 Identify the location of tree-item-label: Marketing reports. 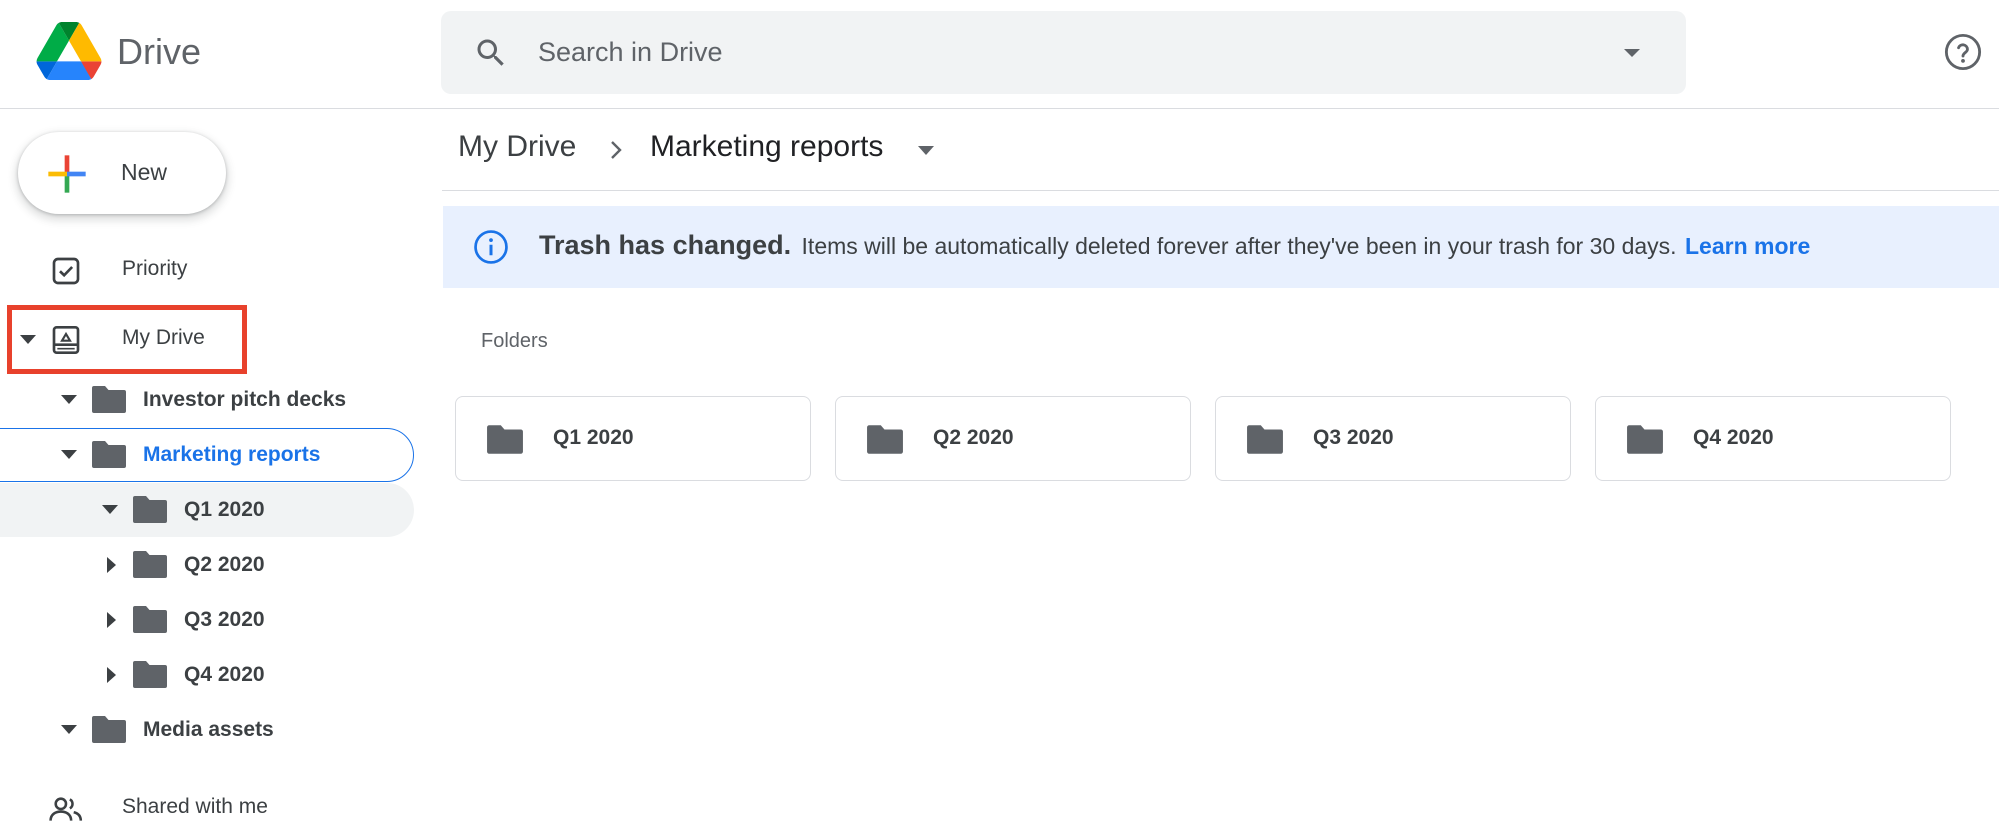
(232, 454).